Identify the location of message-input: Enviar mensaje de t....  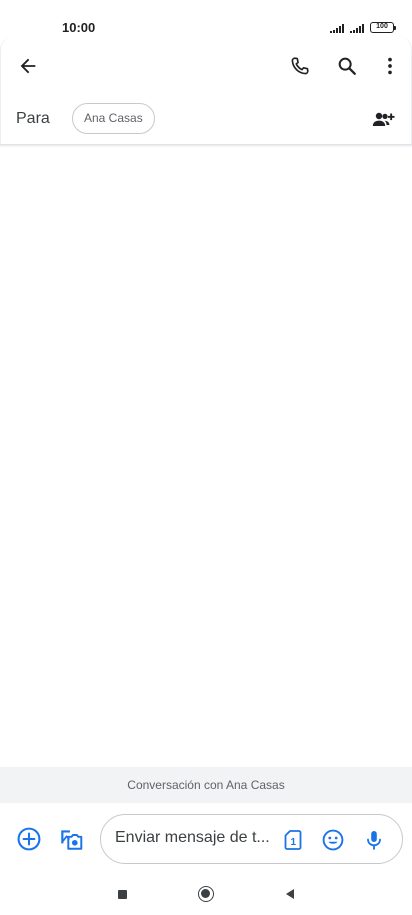
(193, 838).